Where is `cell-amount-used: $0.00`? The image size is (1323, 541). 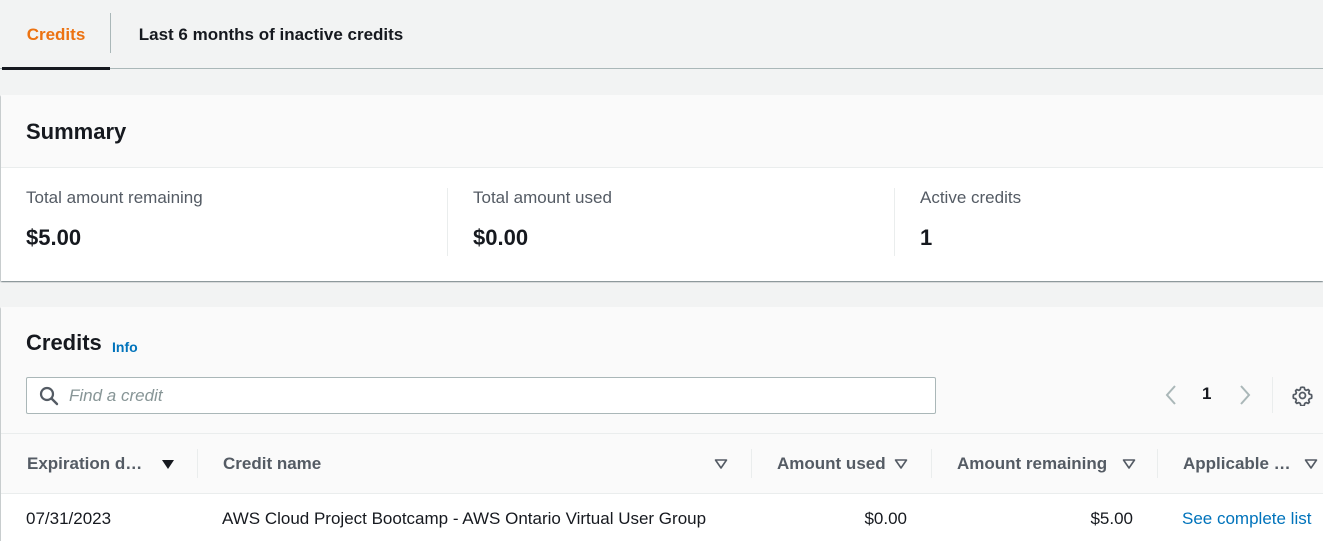 cell-amount-used: $0.00 is located at coordinates (885, 518).